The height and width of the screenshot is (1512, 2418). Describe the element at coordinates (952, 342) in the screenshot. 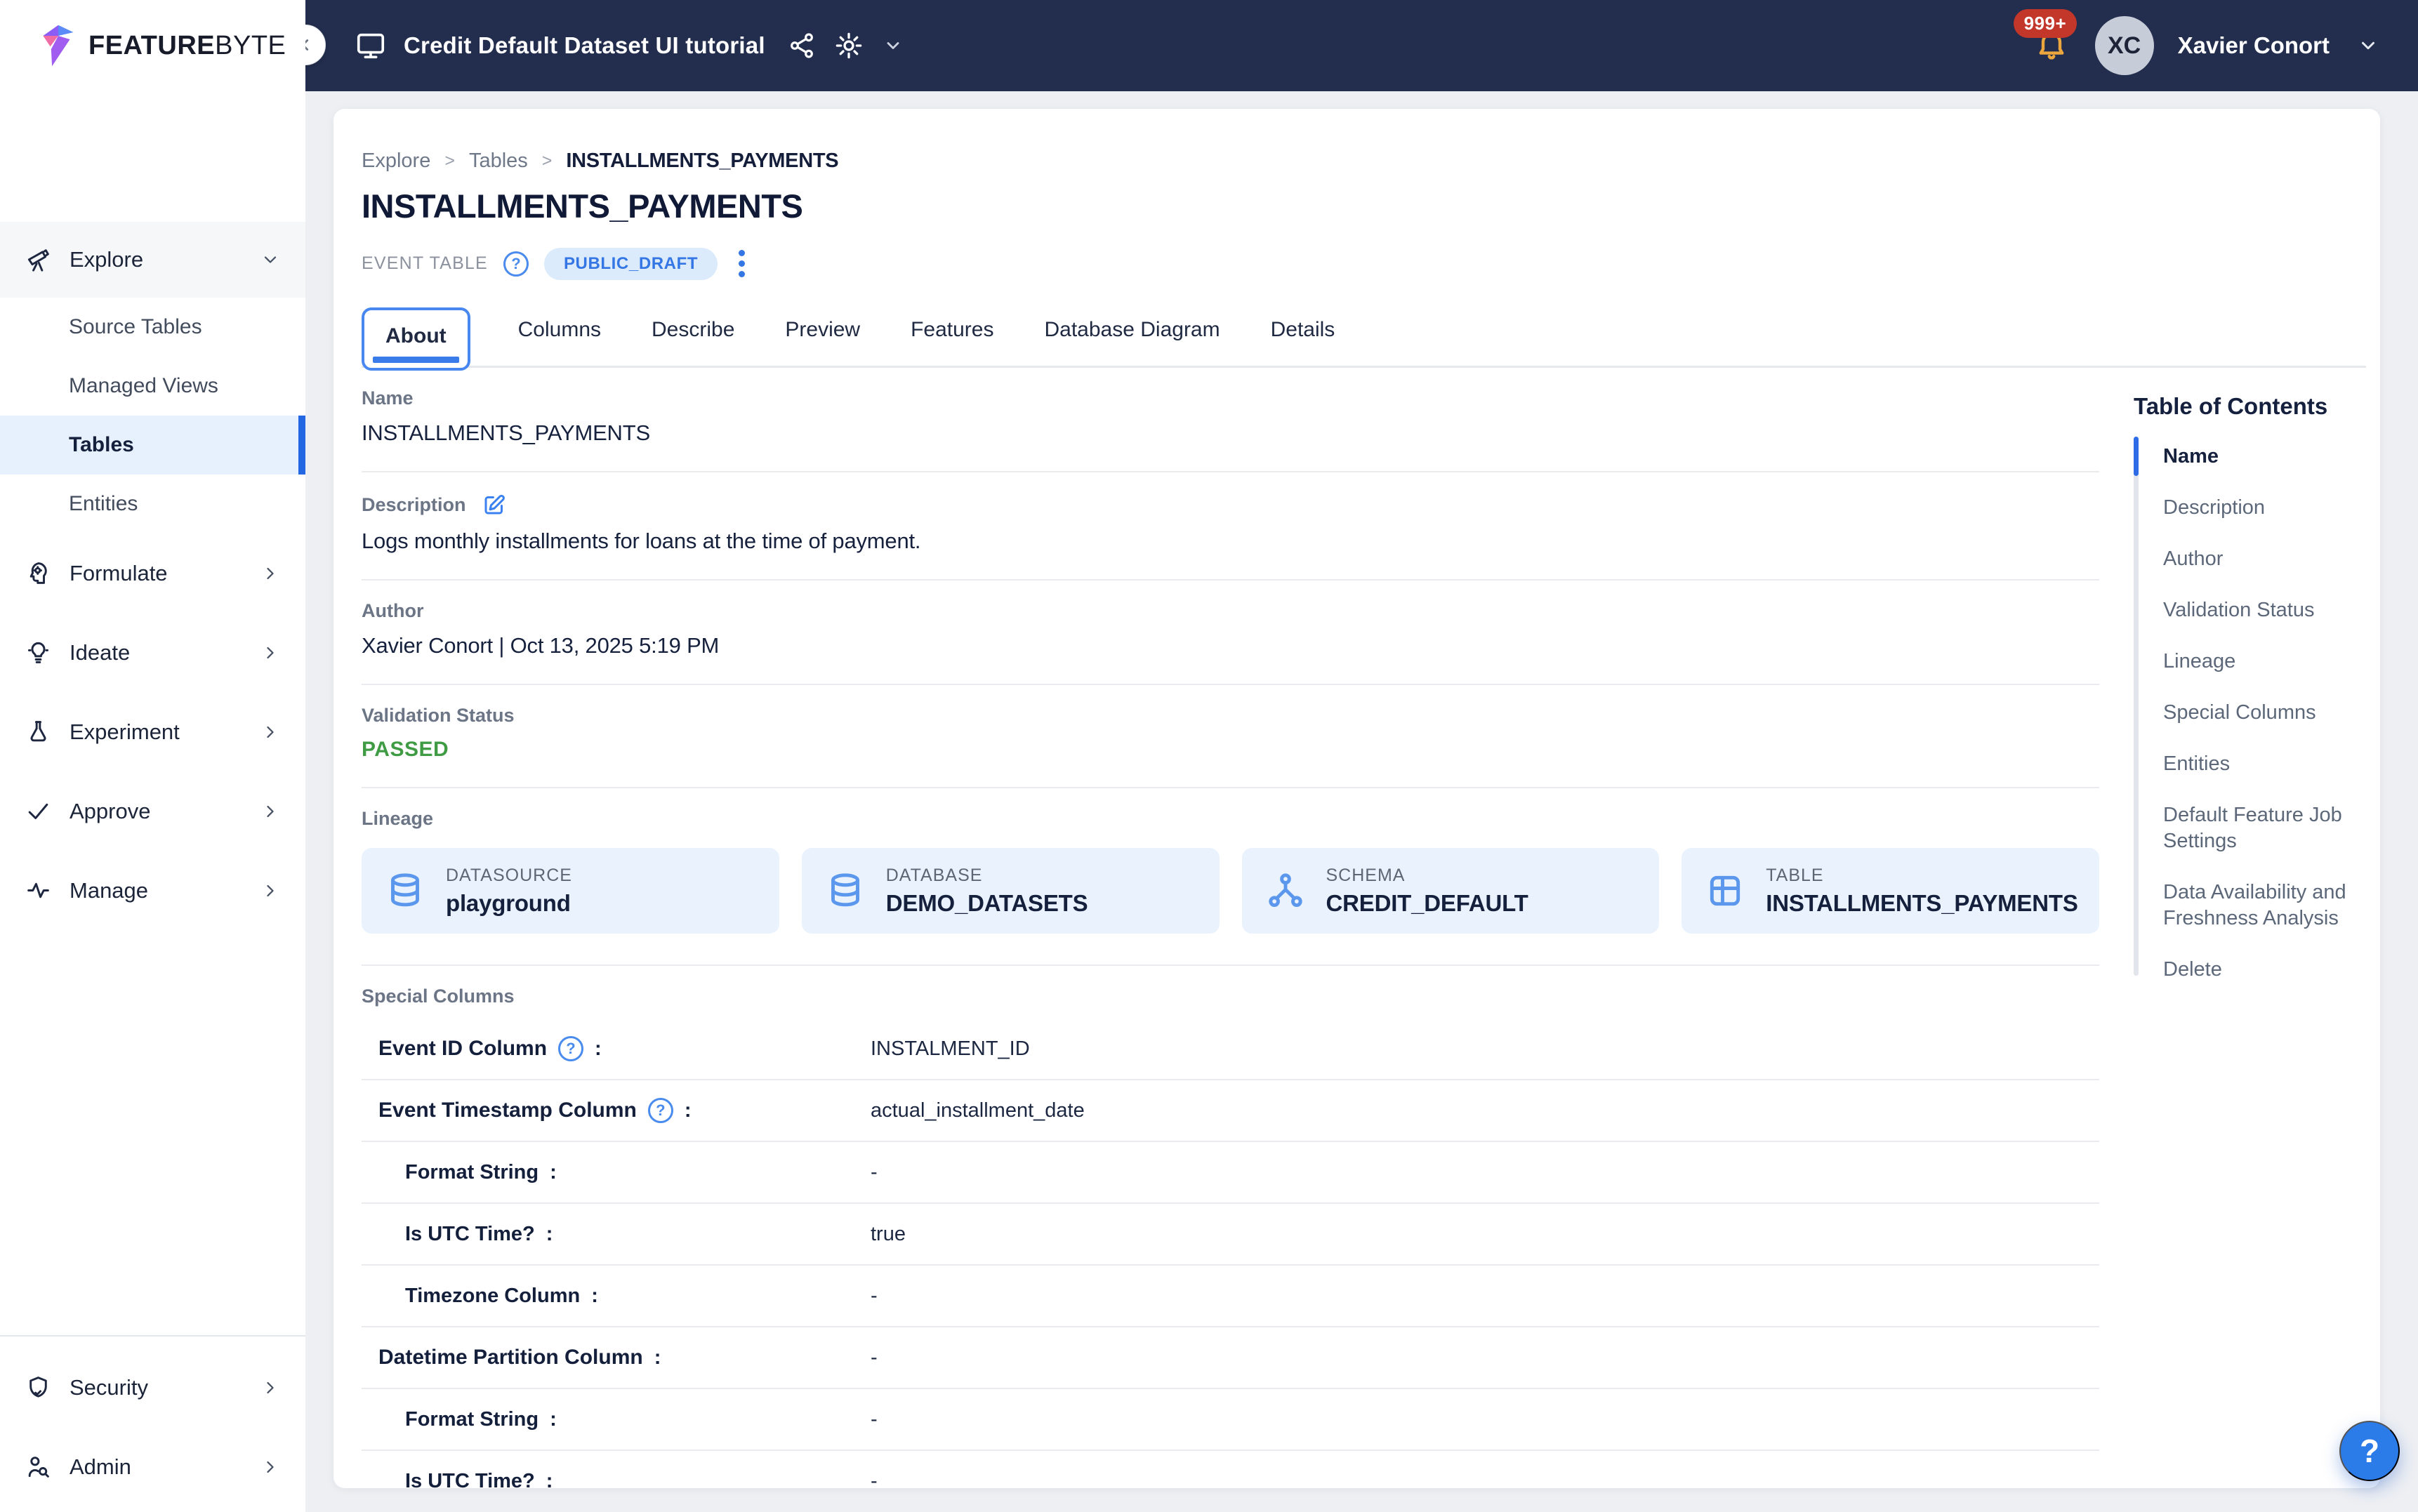

I see `tab-features: Features` at that location.